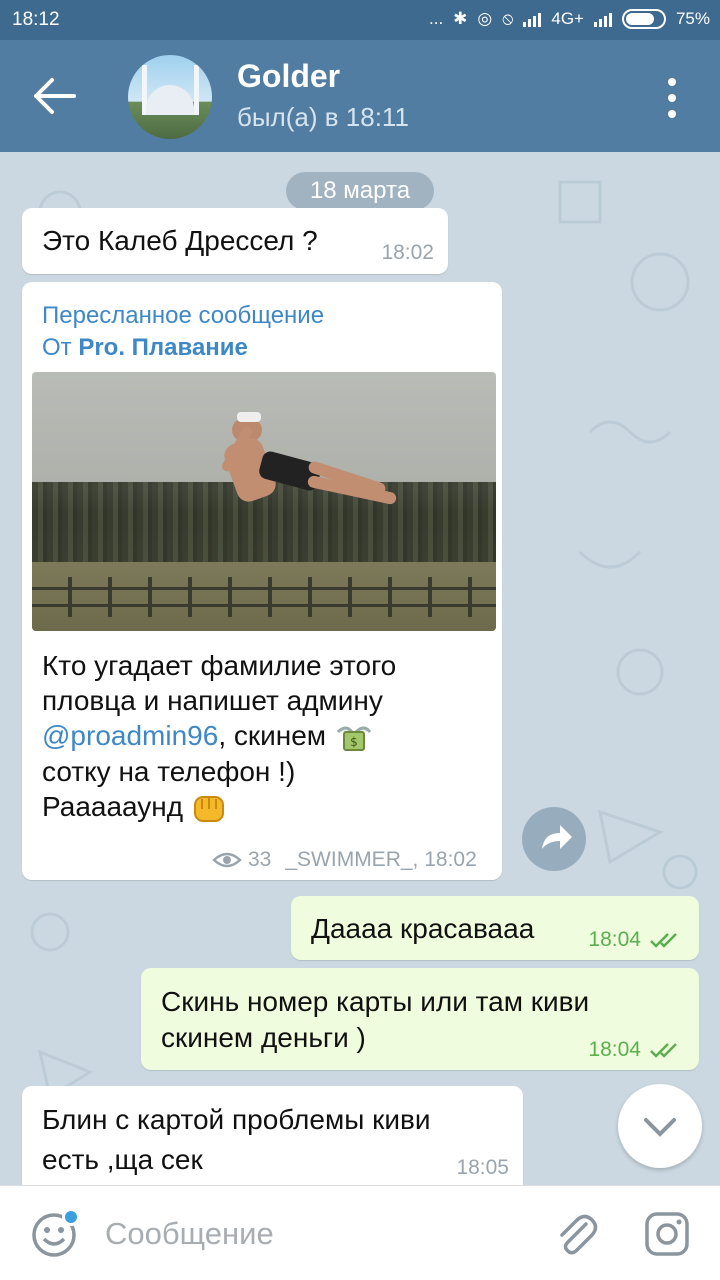 Image resolution: width=720 pixels, height=1280 pixels. Describe the element at coordinates (381, 859) in the screenshot. I see `post-author-time: _SWIMMER_, 18:02` at that location.